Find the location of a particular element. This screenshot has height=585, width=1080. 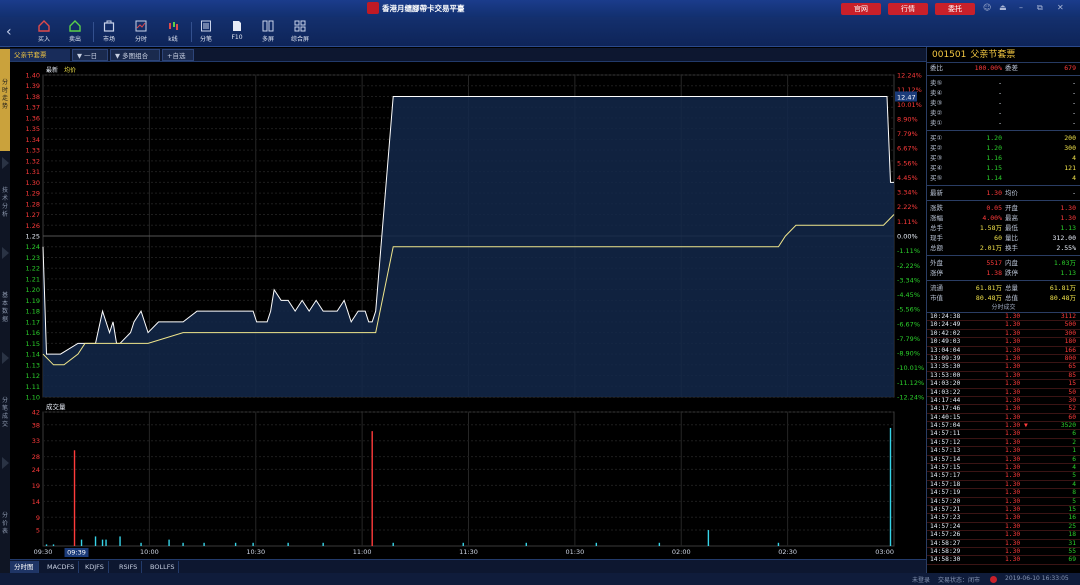

stat-value-2: 1.30 is located at coordinates (1068, 208).